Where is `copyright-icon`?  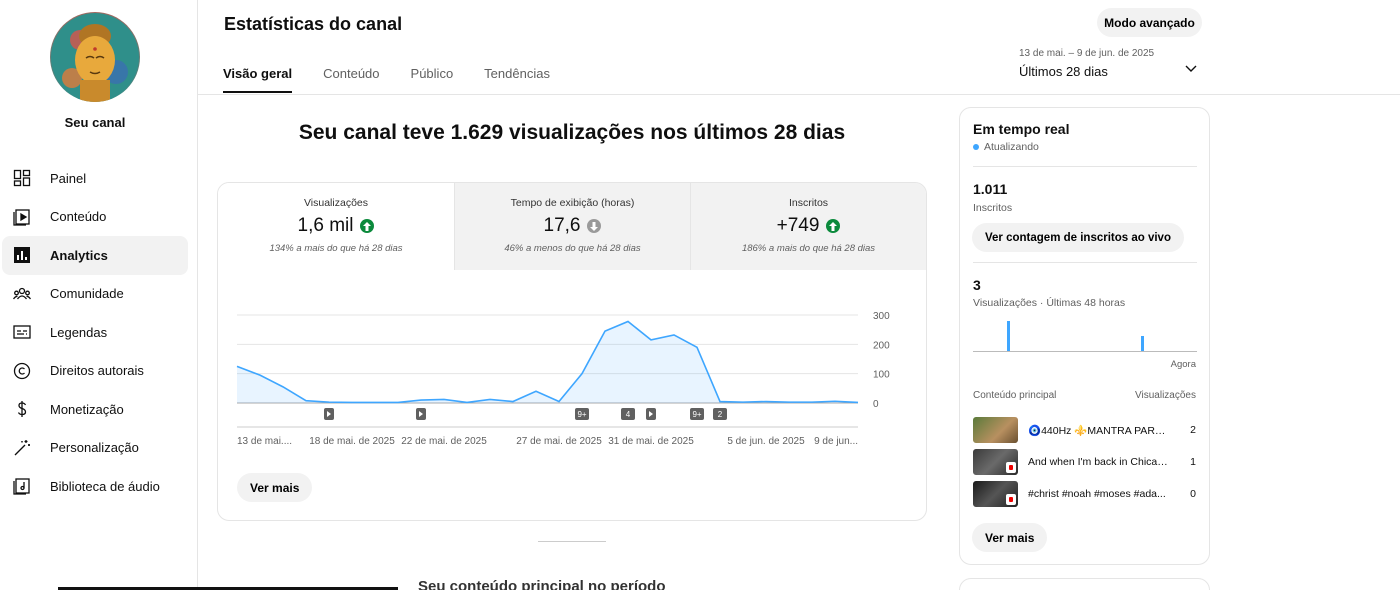
copyright-icon is located at coordinates (22, 371).